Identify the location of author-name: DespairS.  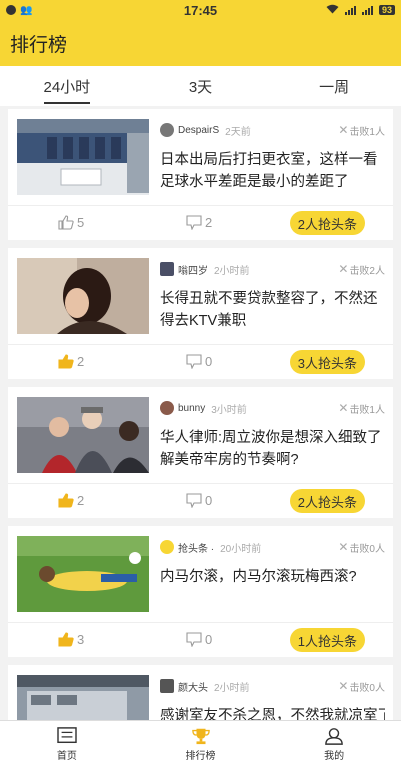
(198, 130).